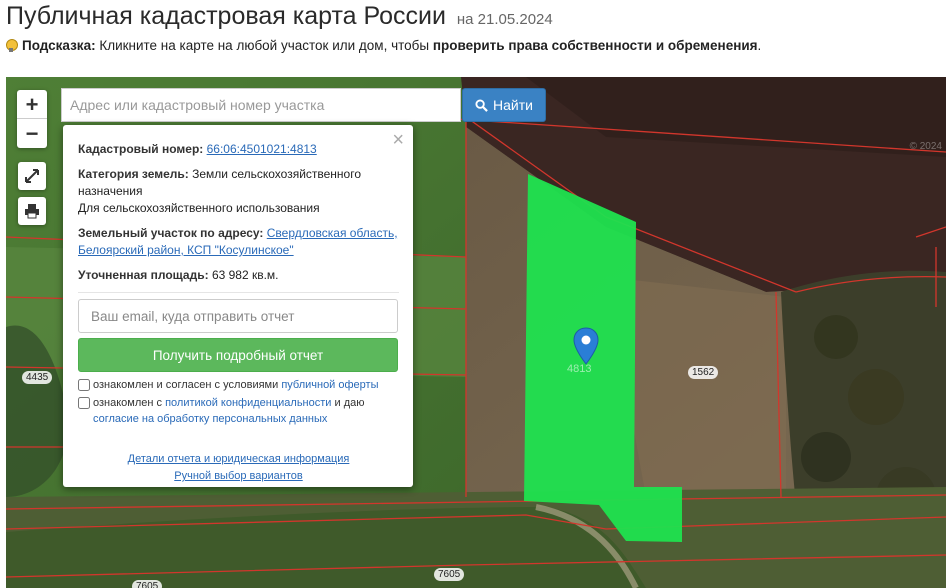  I want to click on zoom-in-button: +, so click(32, 104).